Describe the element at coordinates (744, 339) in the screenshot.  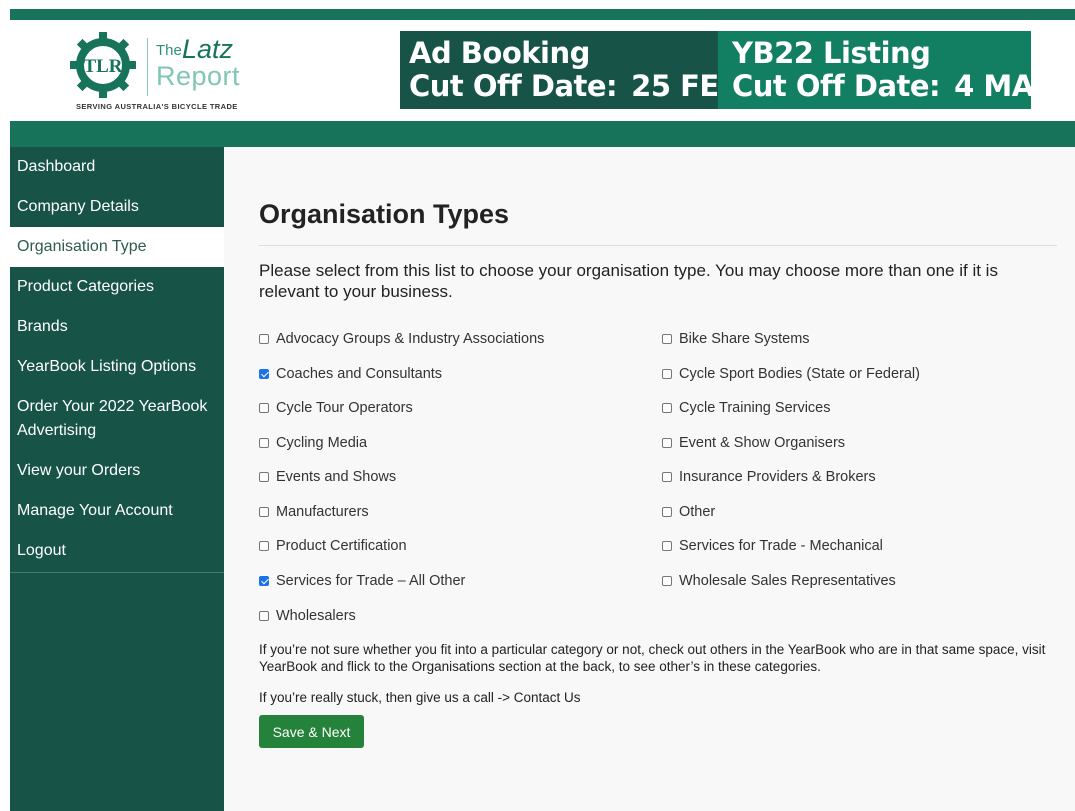
I see `option-label: Bike Share Systems` at that location.